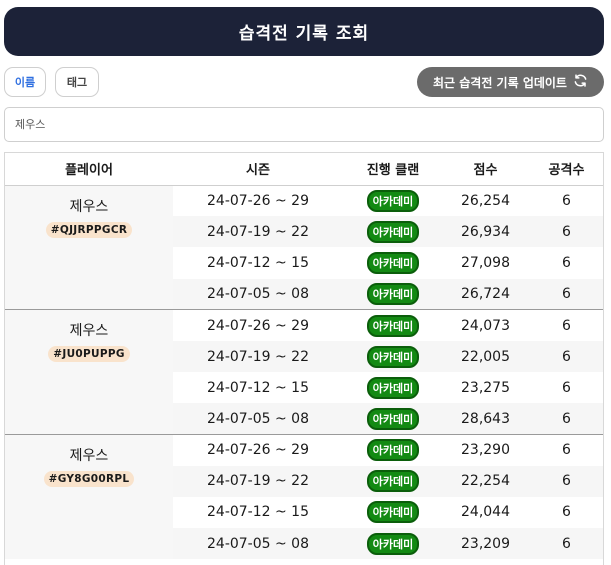 The width and height of the screenshot is (611, 565). Describe the element at coordinates (485, 387) in the screenshot. I see `score-cell: 23,275` at that location.